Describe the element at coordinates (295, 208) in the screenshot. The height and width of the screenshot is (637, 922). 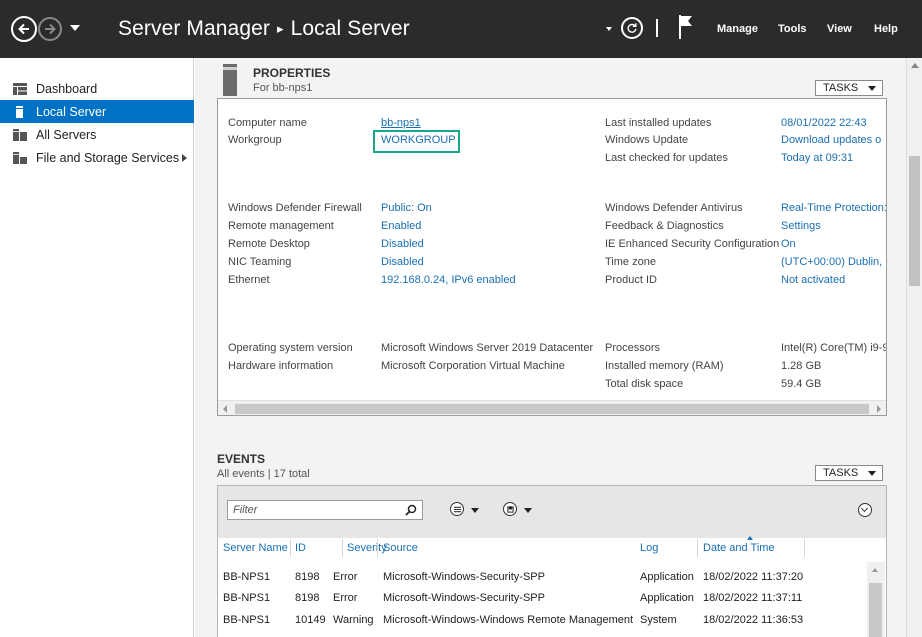
I see `property-label: Windows Defender Firewall` at that location.